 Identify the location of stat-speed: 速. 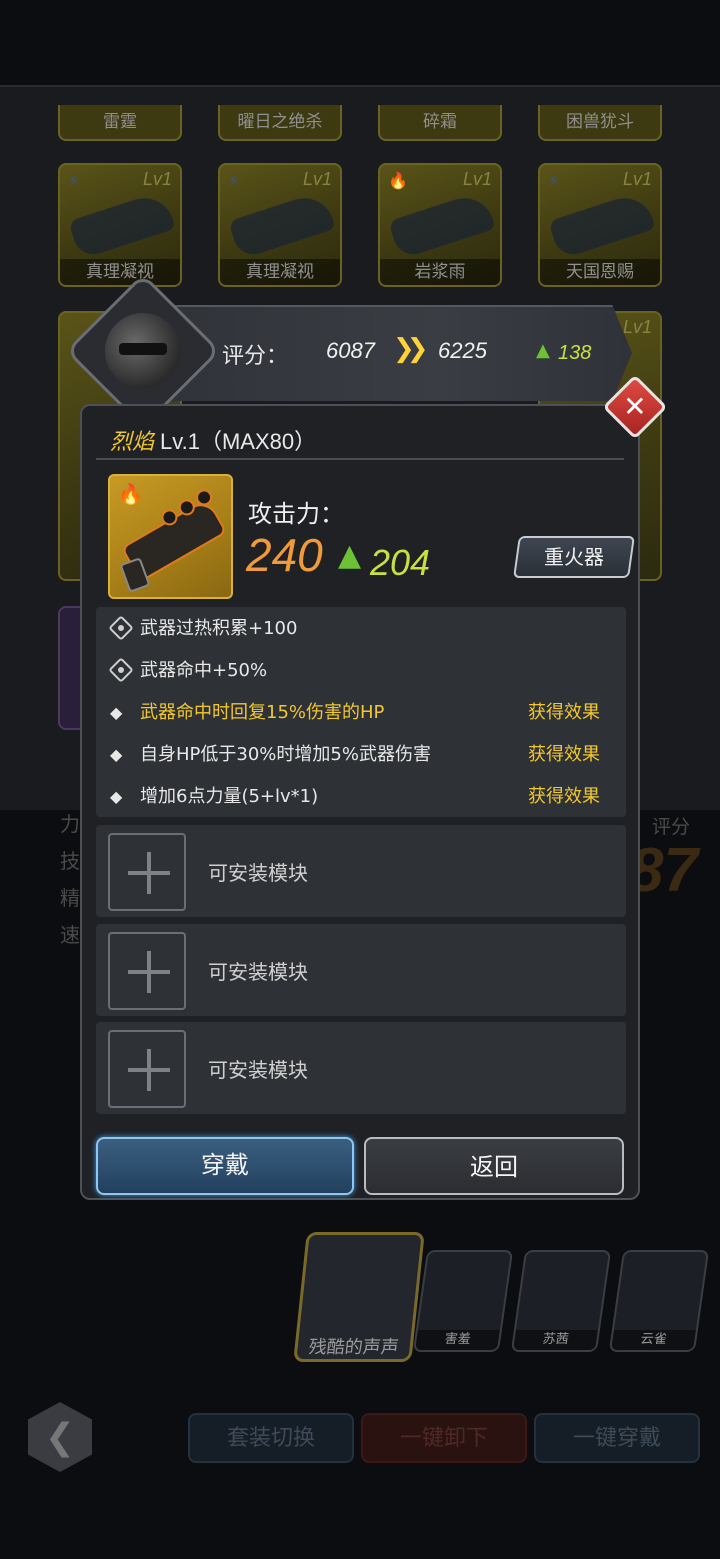
(70, 935).